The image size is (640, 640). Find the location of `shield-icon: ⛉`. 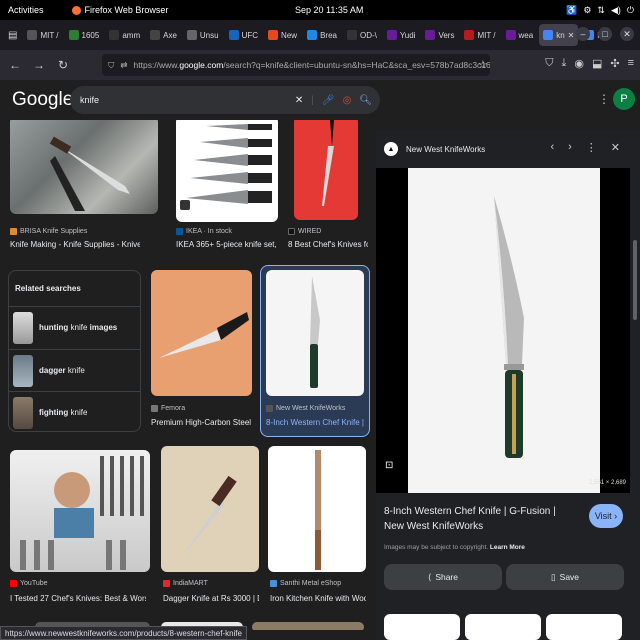

shield-icon: ⛉ is located at coordinates (111, 65).